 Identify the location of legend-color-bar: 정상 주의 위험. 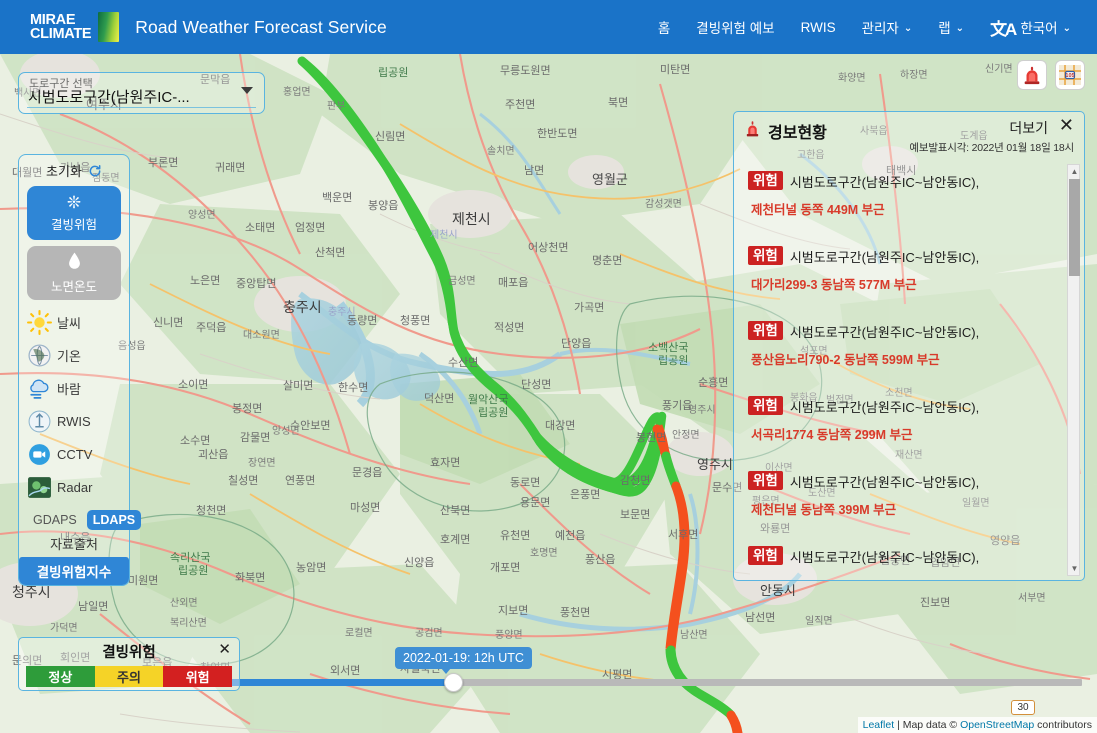
(129, 676).